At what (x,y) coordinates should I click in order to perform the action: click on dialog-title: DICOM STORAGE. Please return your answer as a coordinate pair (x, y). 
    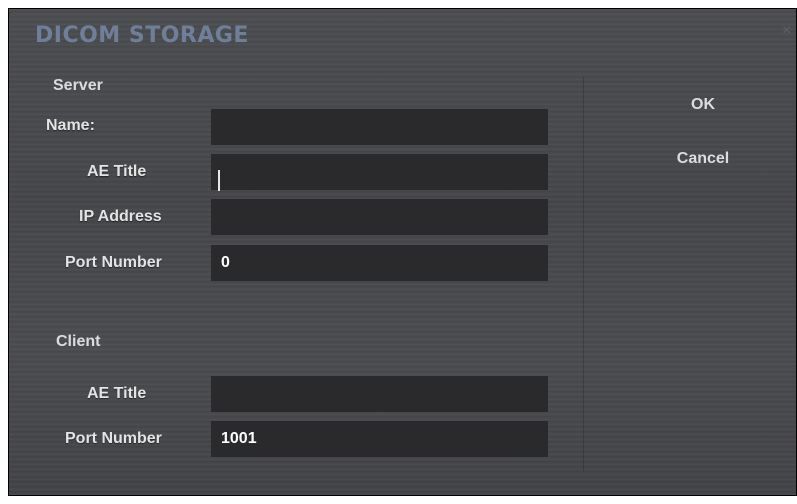
    Looking at the image, I should click on (142, 35).